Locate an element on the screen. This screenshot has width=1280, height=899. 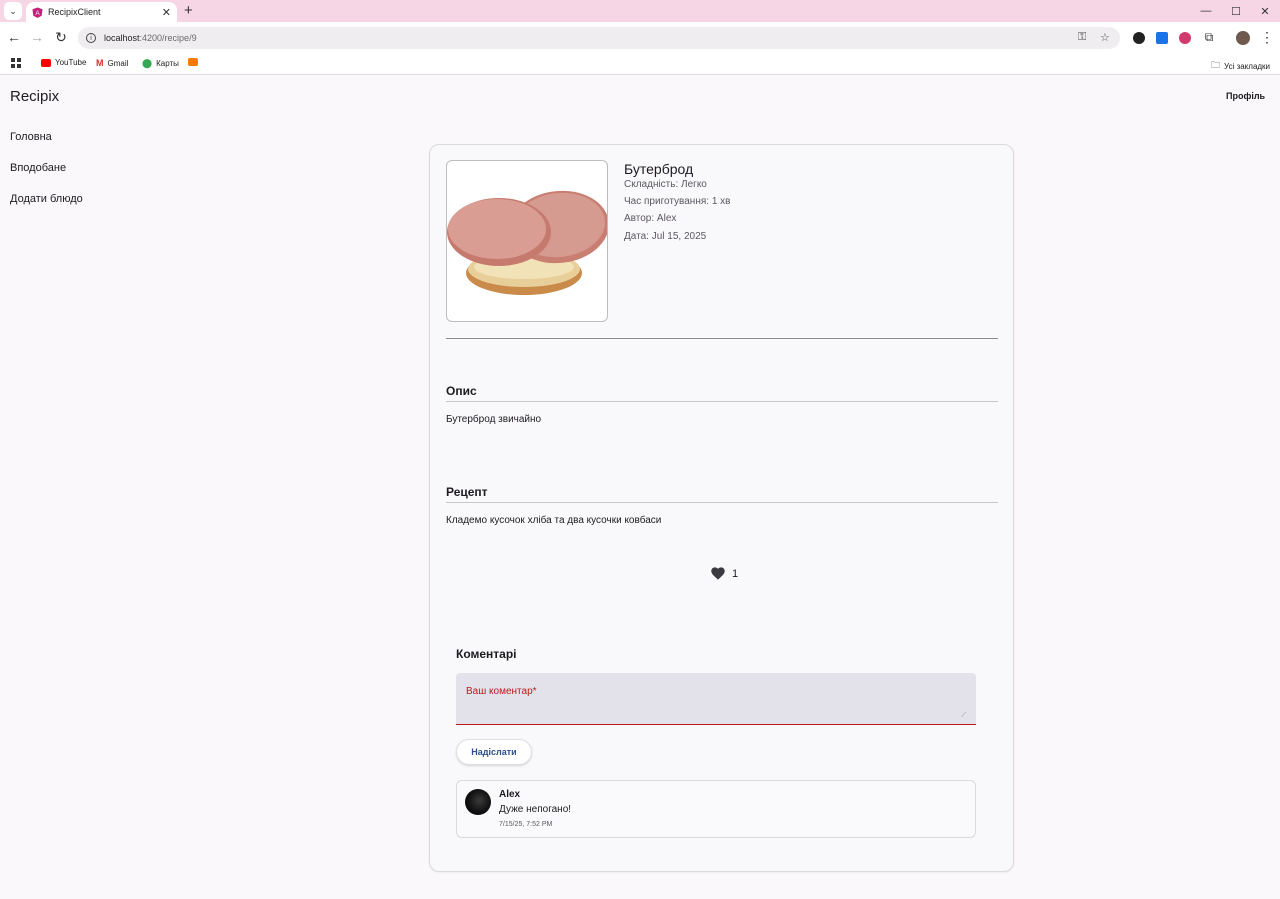
sandwich-image is located at coordinates (527, 242).